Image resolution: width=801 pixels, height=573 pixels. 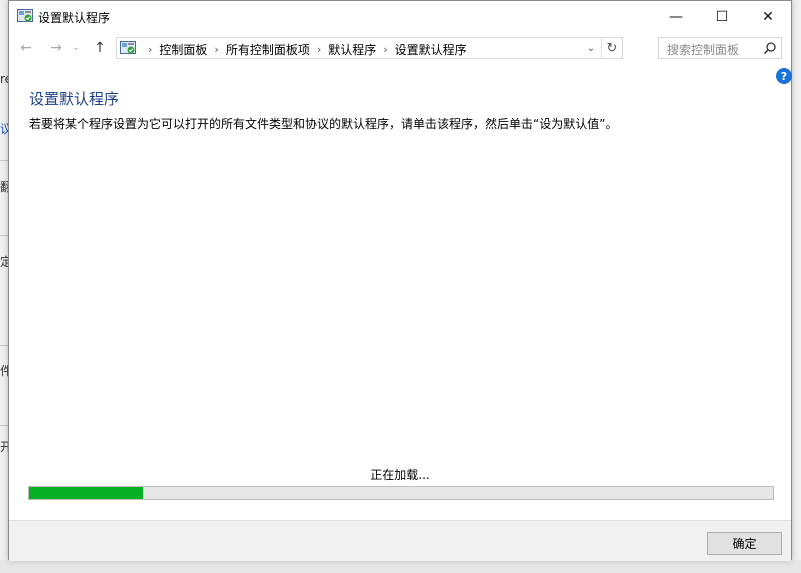 What do you see at coordinates (676, 16) in the screenshot?
I see `minimize-button: —` at bounding box center [676, 16].